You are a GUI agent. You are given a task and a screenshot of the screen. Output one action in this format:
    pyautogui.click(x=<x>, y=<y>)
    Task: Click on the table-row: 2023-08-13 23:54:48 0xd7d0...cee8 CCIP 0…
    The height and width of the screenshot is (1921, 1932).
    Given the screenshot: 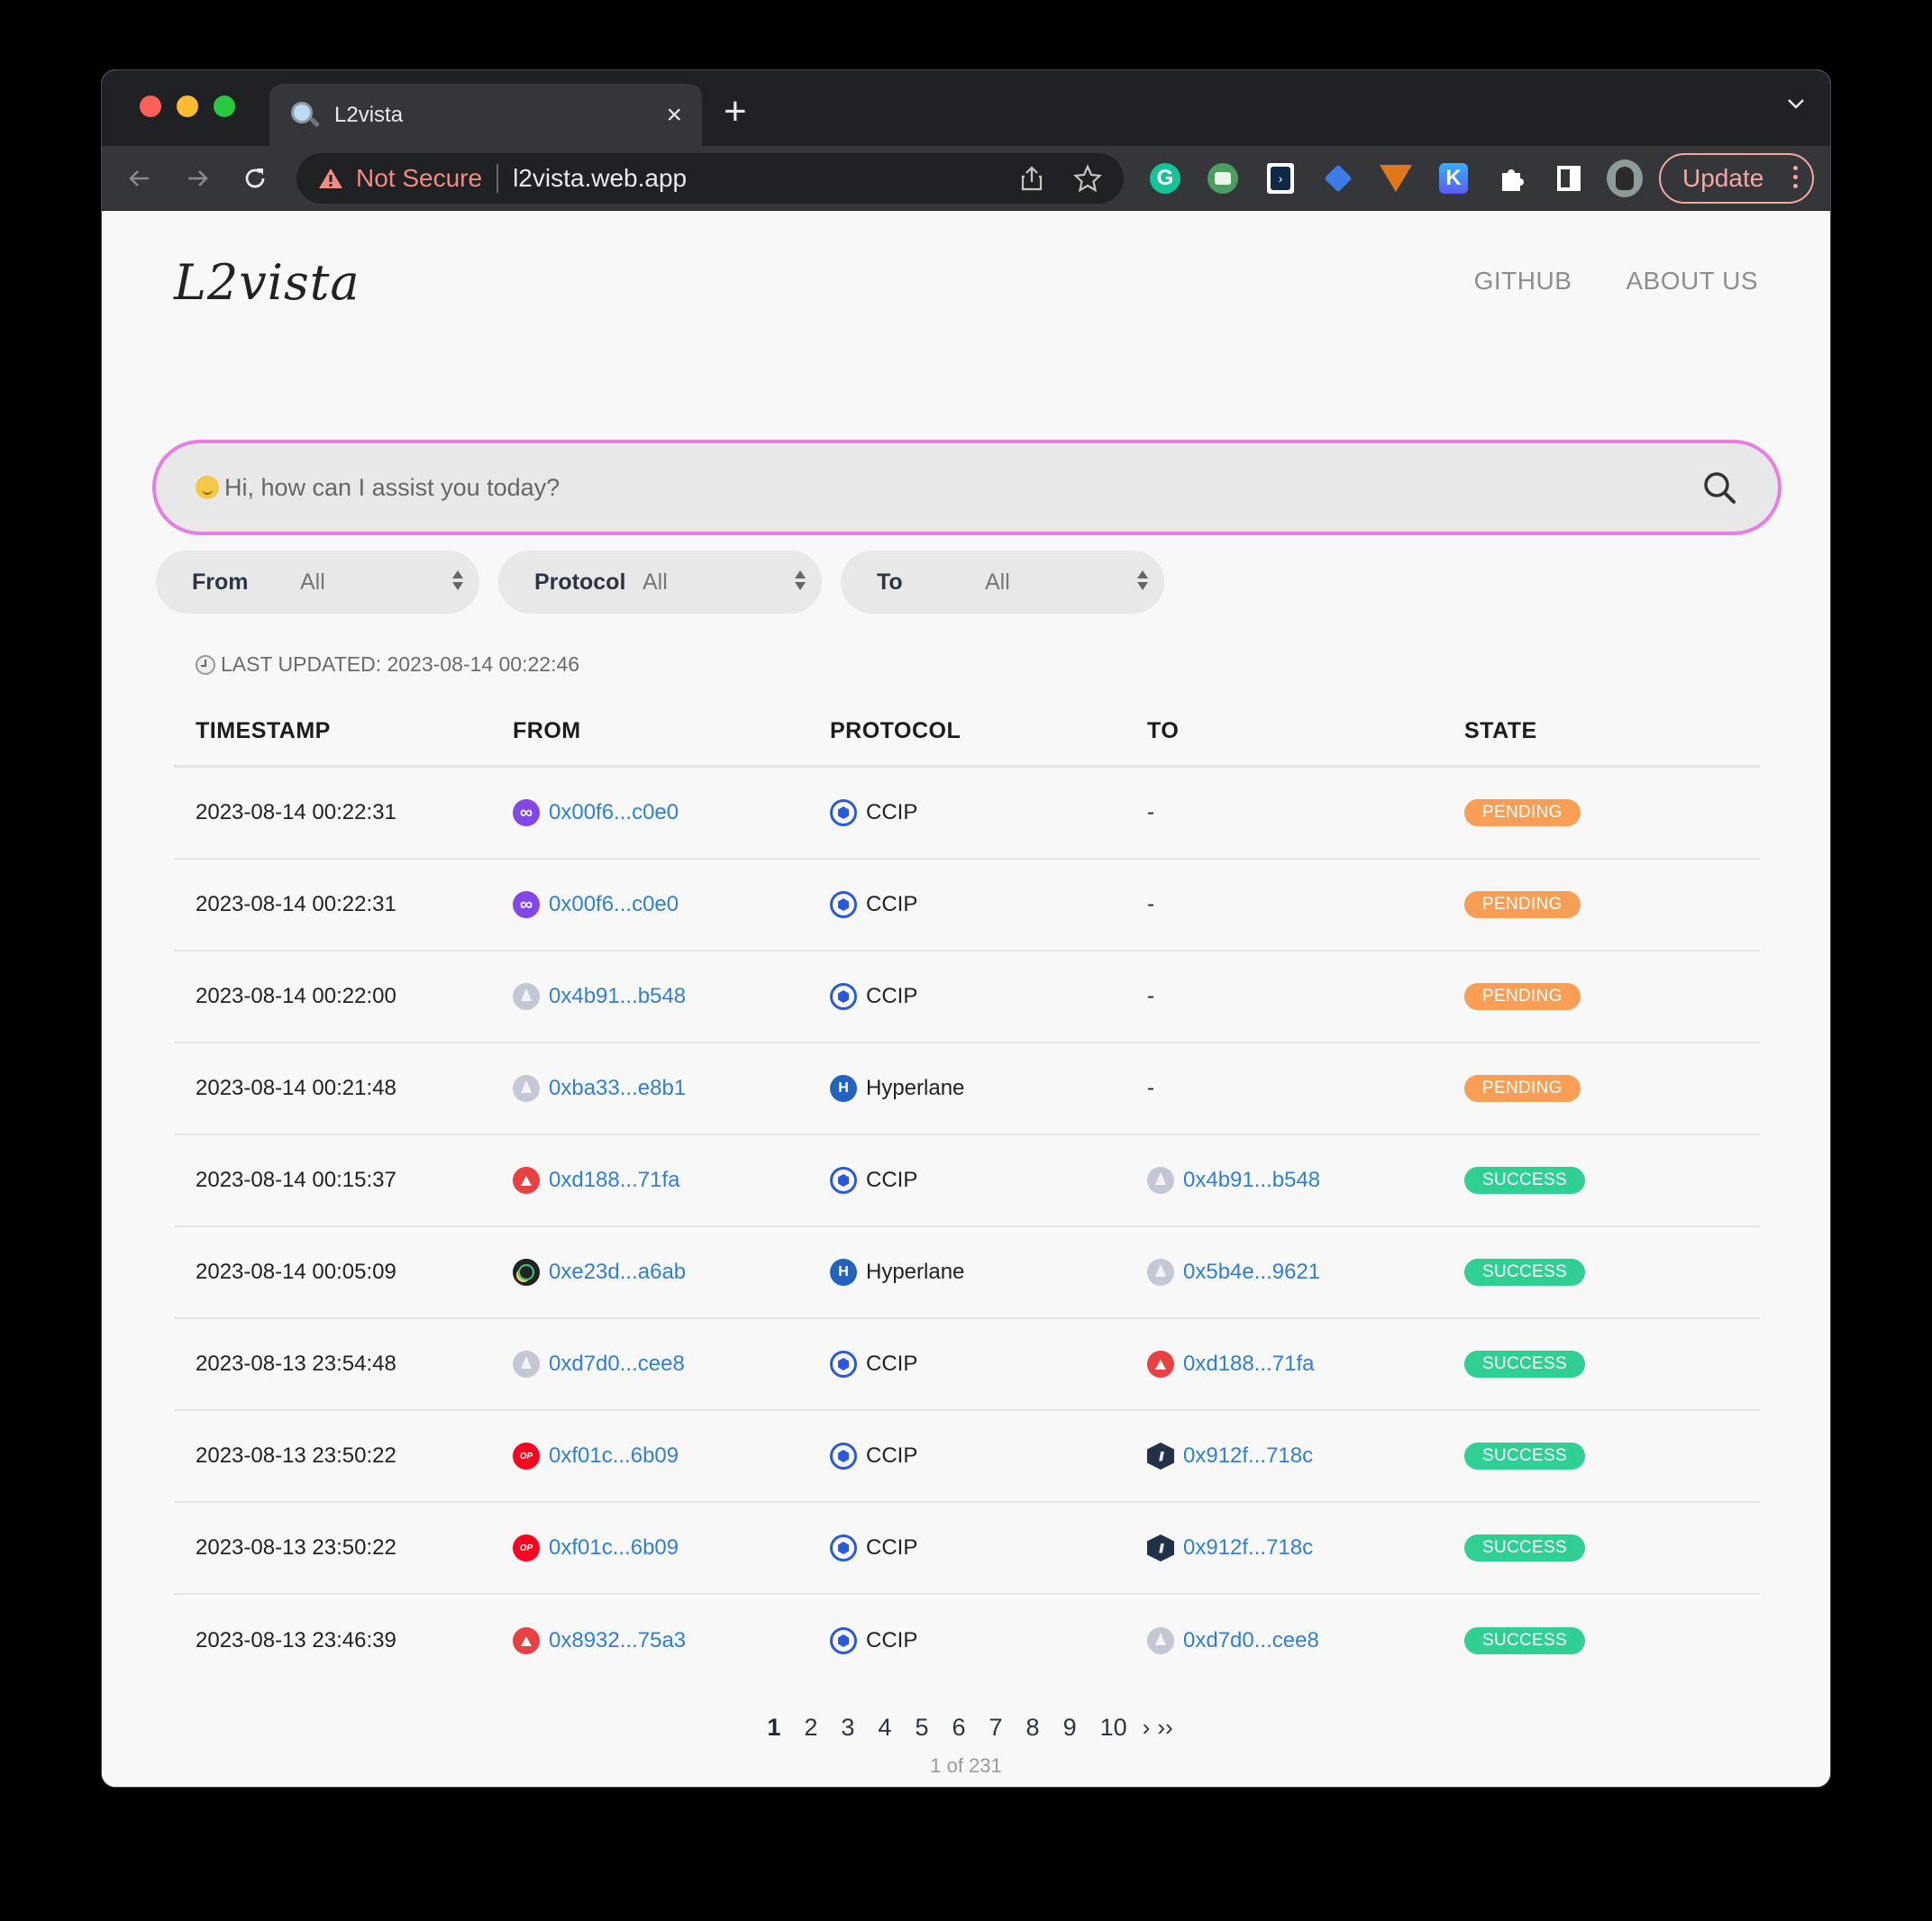 What is the action you would take?
    pyautogui.click(x=967, y=1365)
    